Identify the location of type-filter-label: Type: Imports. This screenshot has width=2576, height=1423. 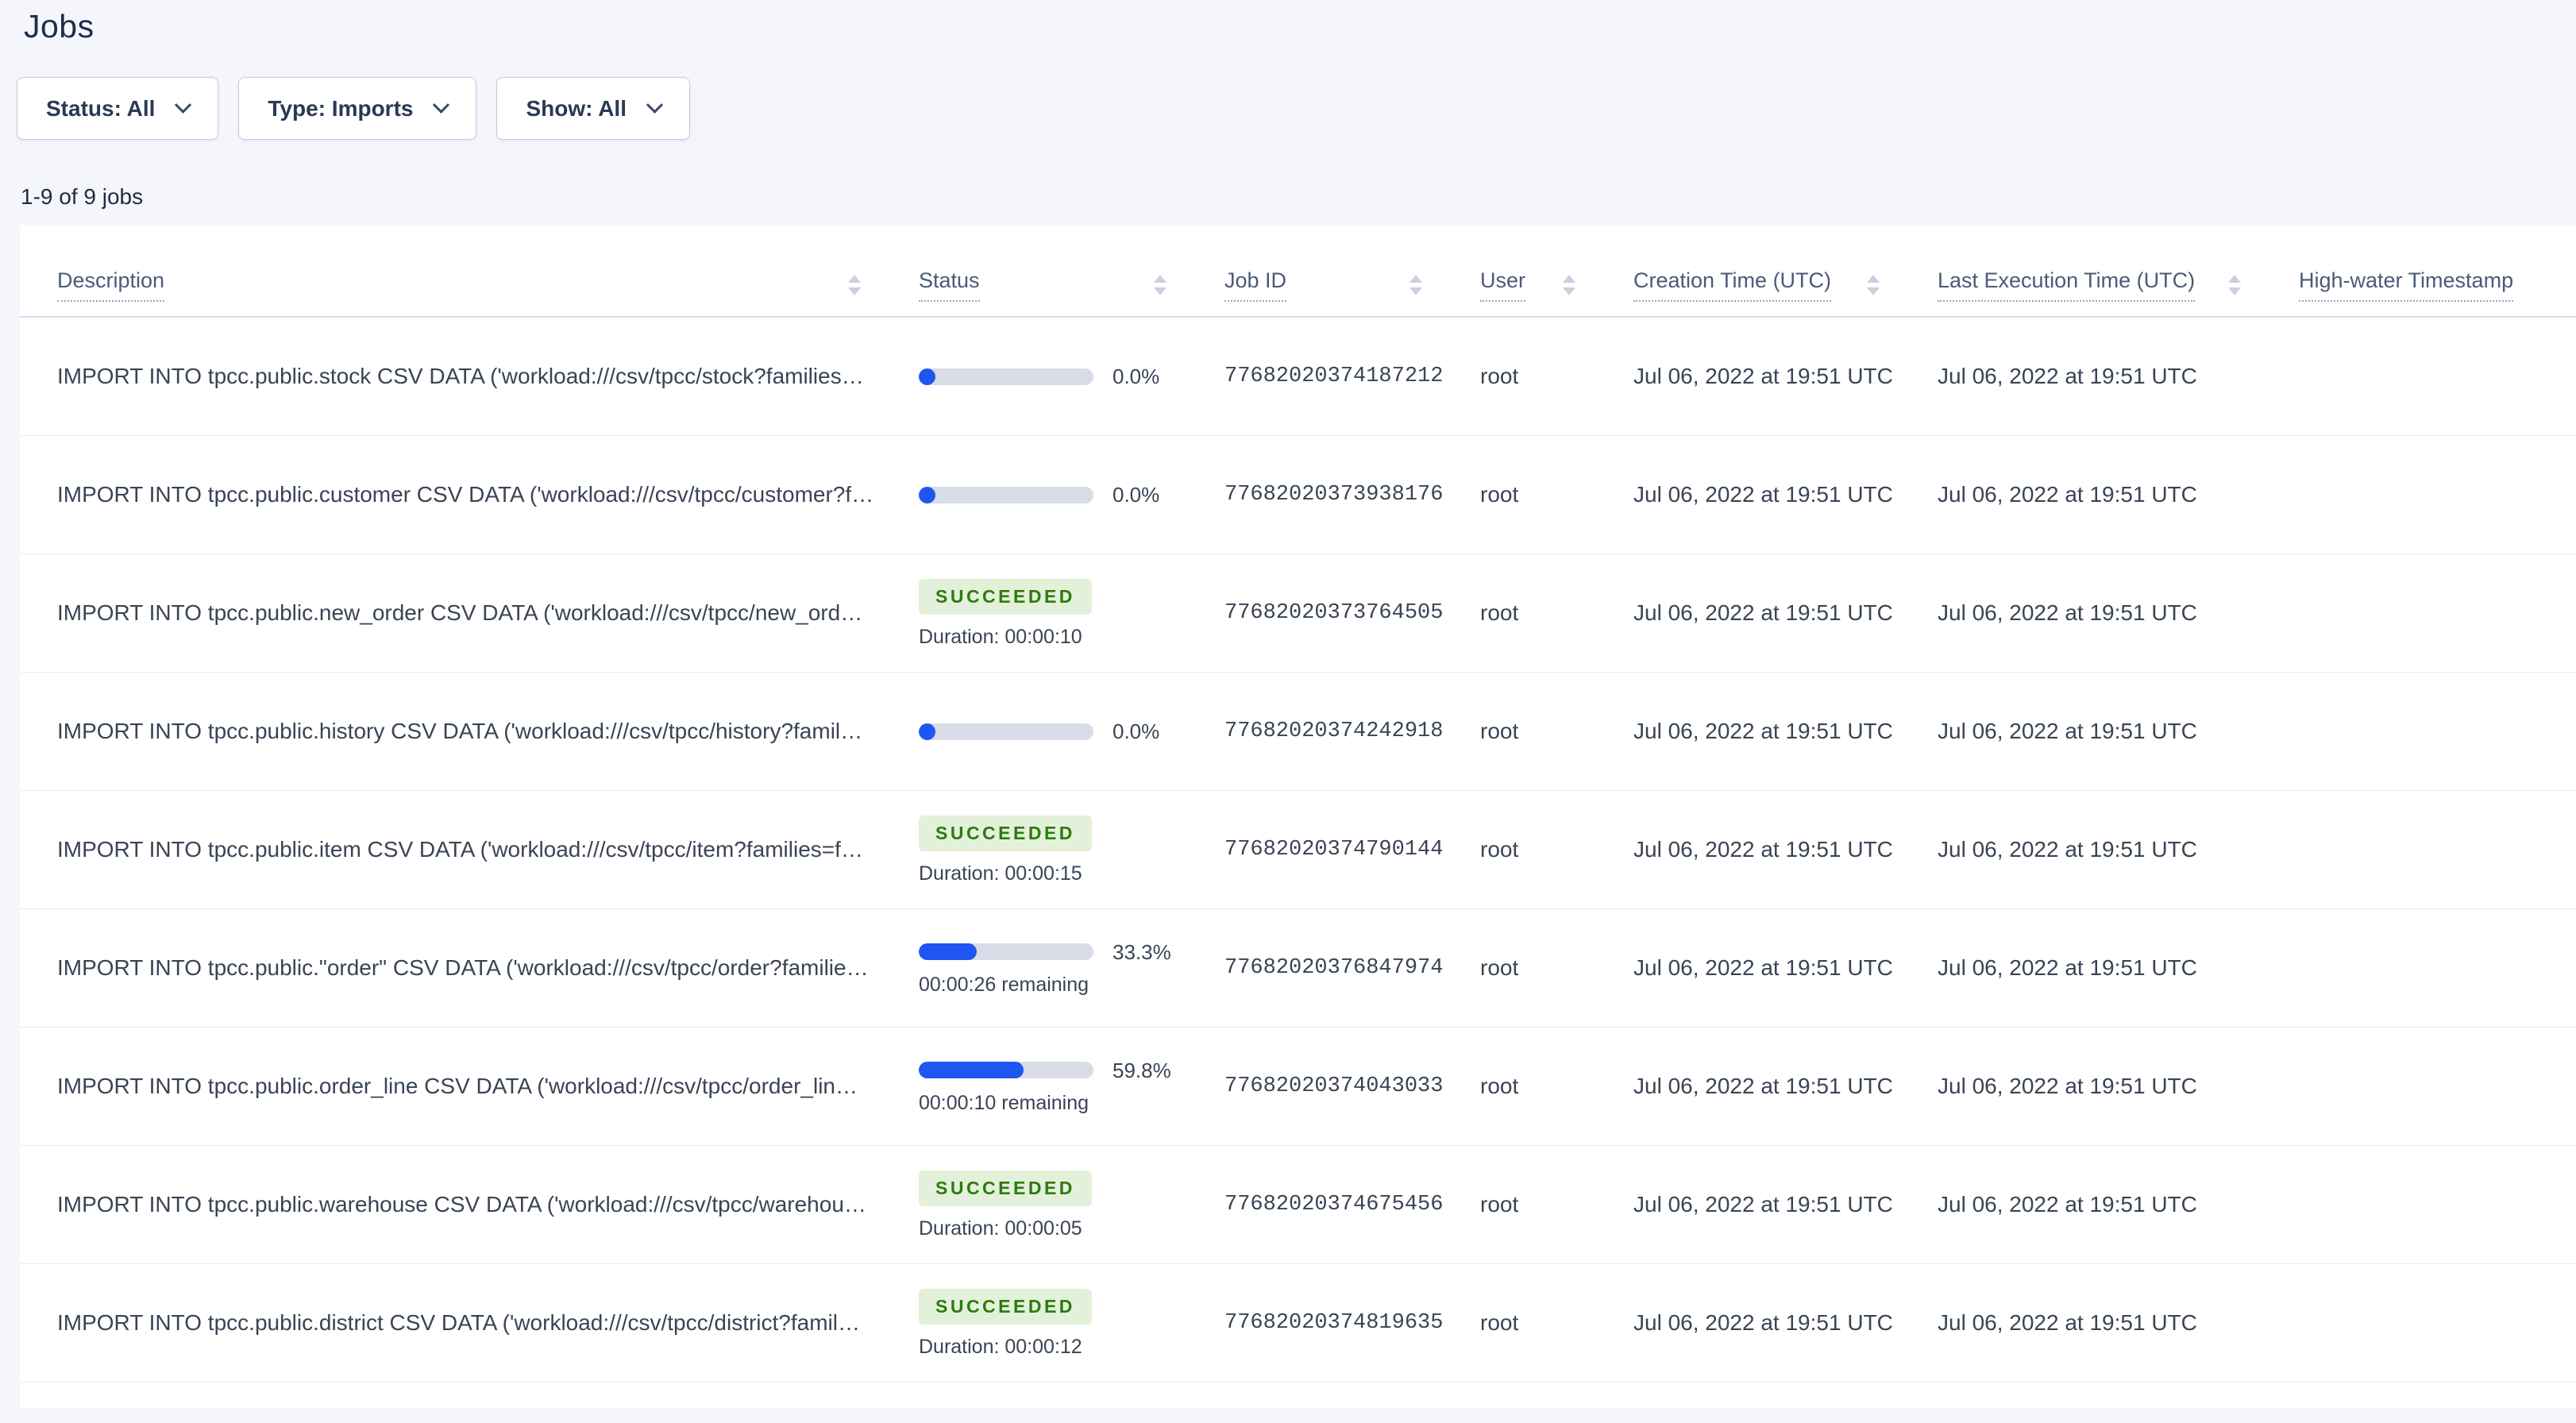
(341, 108).